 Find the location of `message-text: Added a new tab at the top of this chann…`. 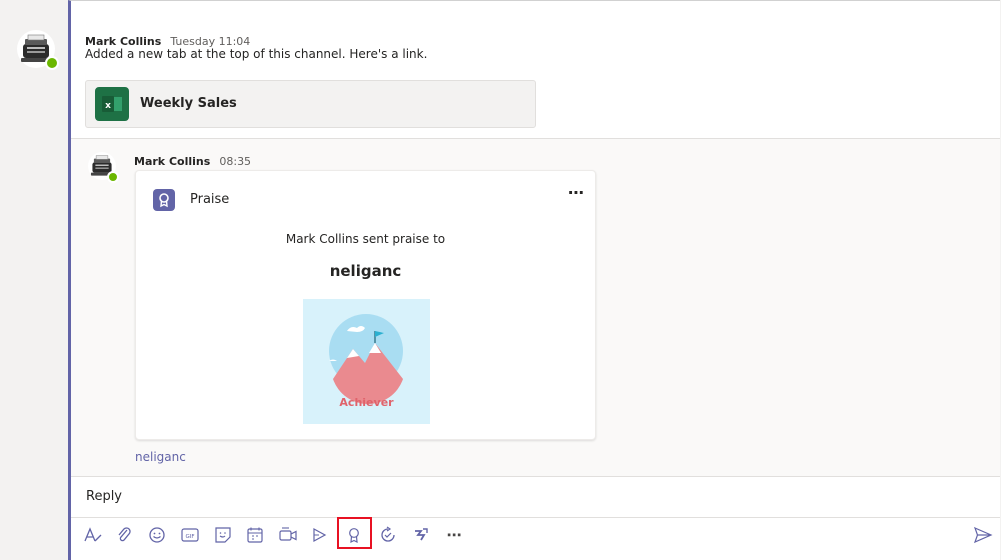

message-text: Added a new tab at the top of this chann… is located at coordinates (256, 54).